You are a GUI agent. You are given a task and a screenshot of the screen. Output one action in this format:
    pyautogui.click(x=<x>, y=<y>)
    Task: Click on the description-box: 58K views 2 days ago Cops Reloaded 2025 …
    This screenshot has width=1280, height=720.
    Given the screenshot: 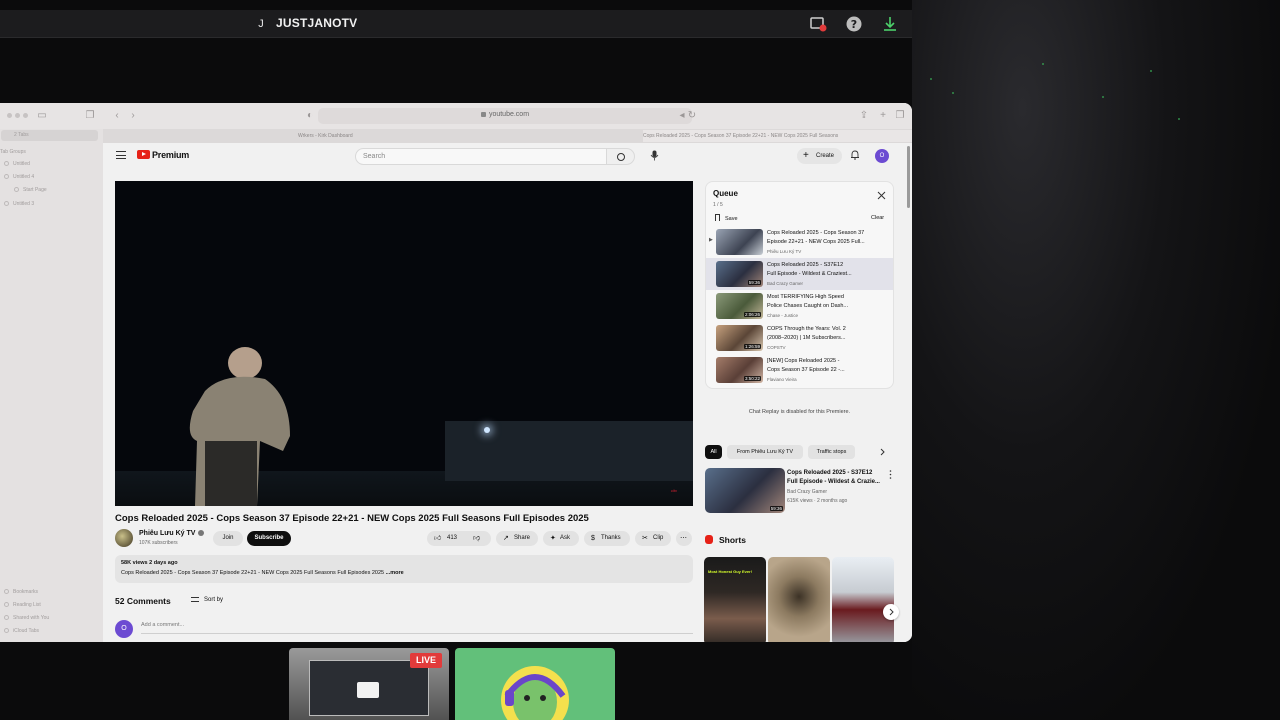 What is the action you would take?
    pyautogui.click(x=404, y=569)
    